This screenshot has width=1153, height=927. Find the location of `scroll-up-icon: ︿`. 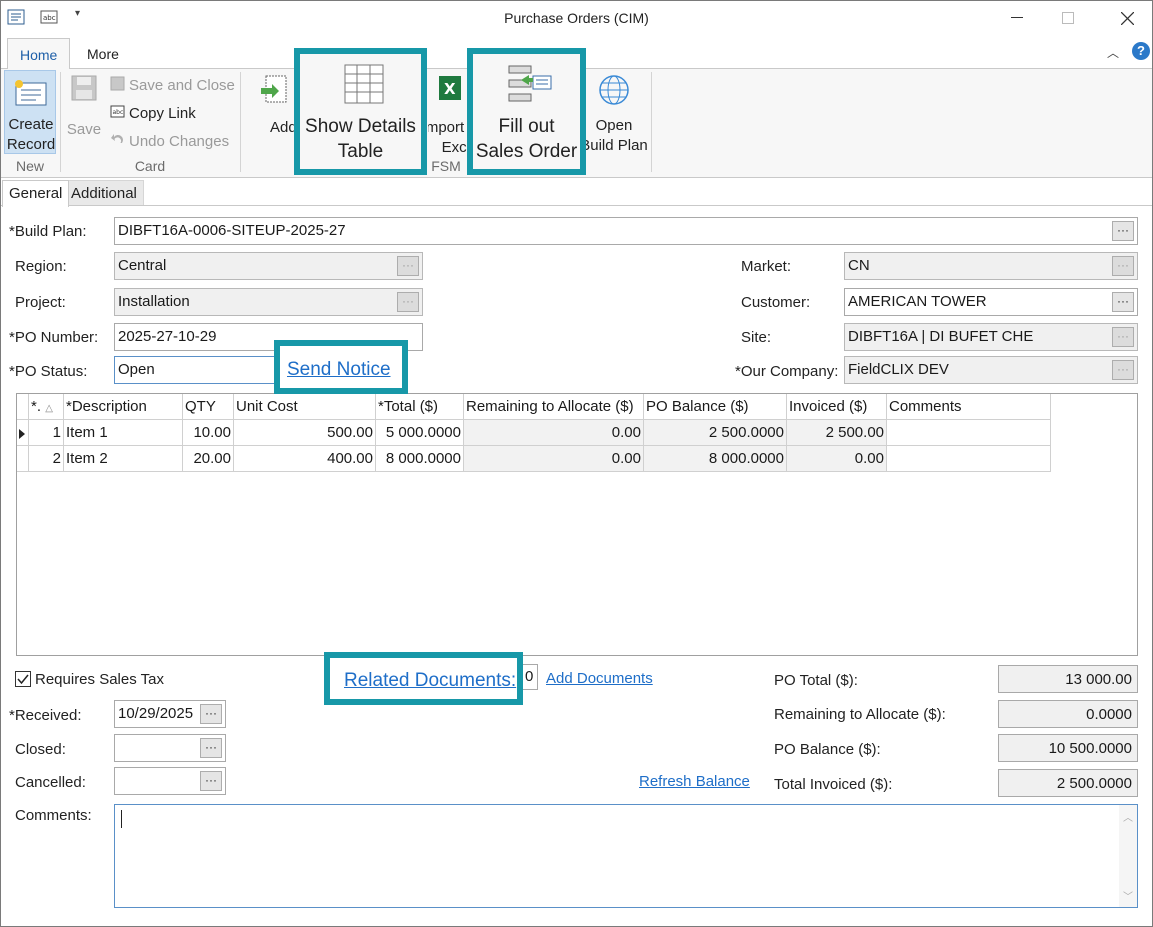

scroll-up-icon: ︿ is located at coordinates (1128, 816).